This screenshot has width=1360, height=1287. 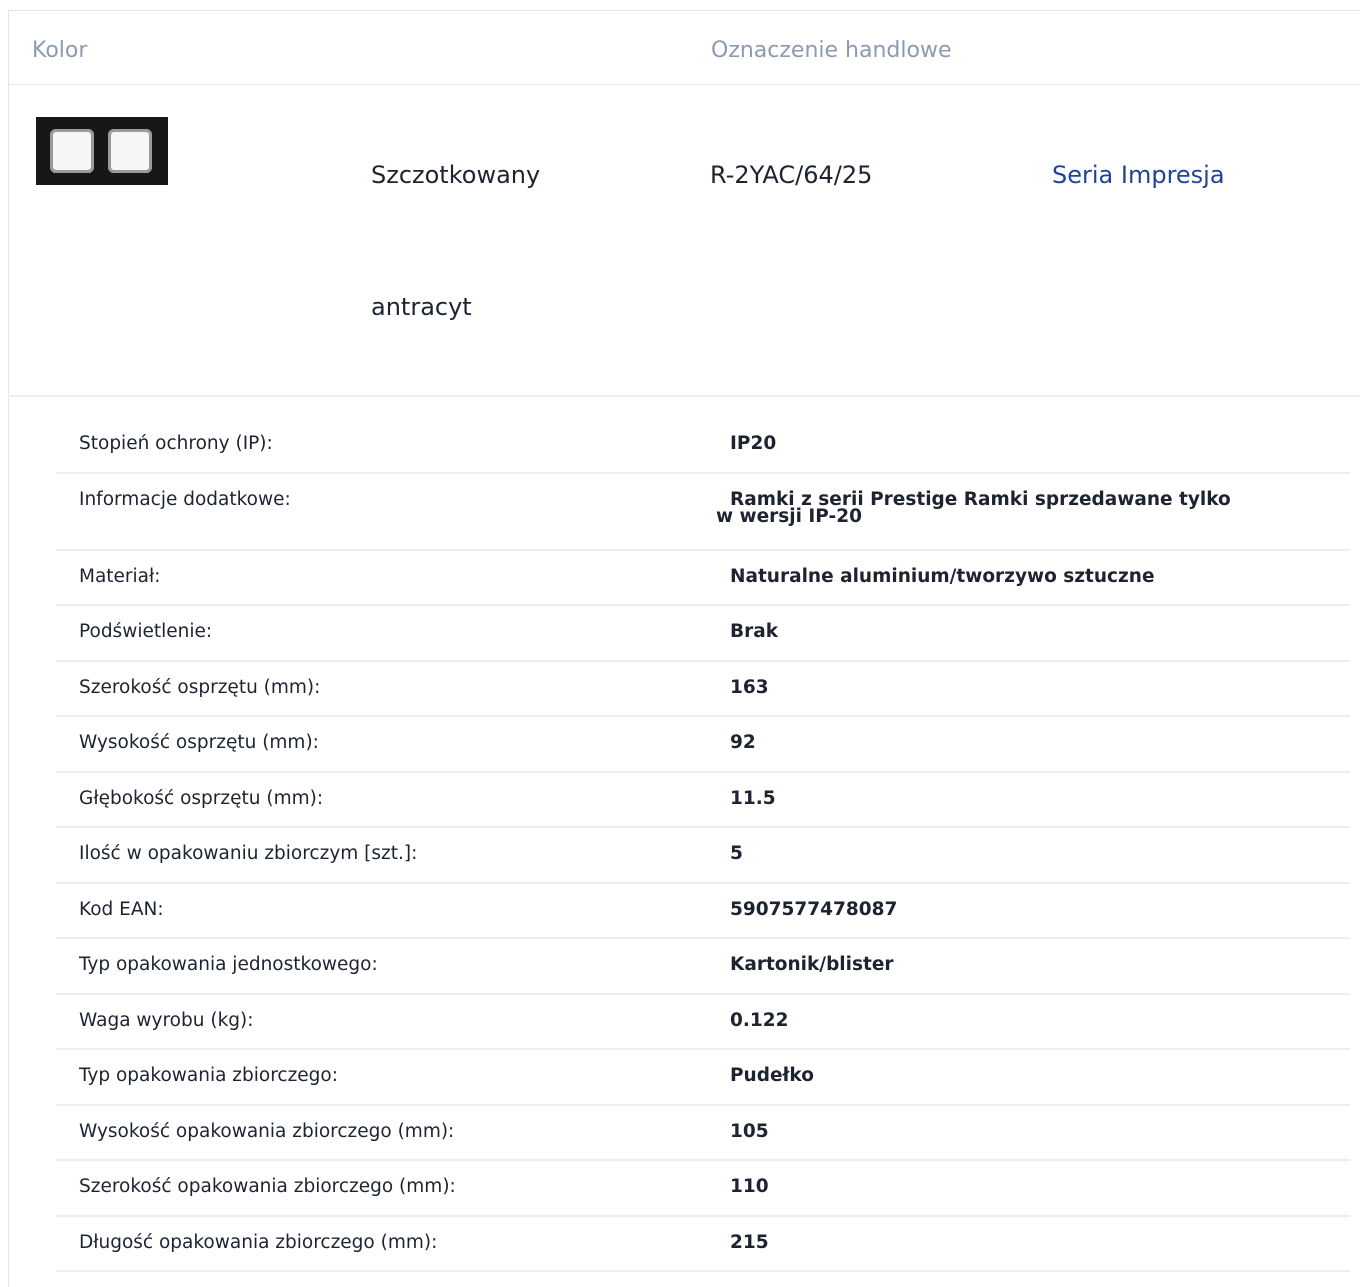 What do you see at coordinates (759, 1020) in the screenshot?
I see `spec-value: 0.122` at bounding box center [759, 1020].